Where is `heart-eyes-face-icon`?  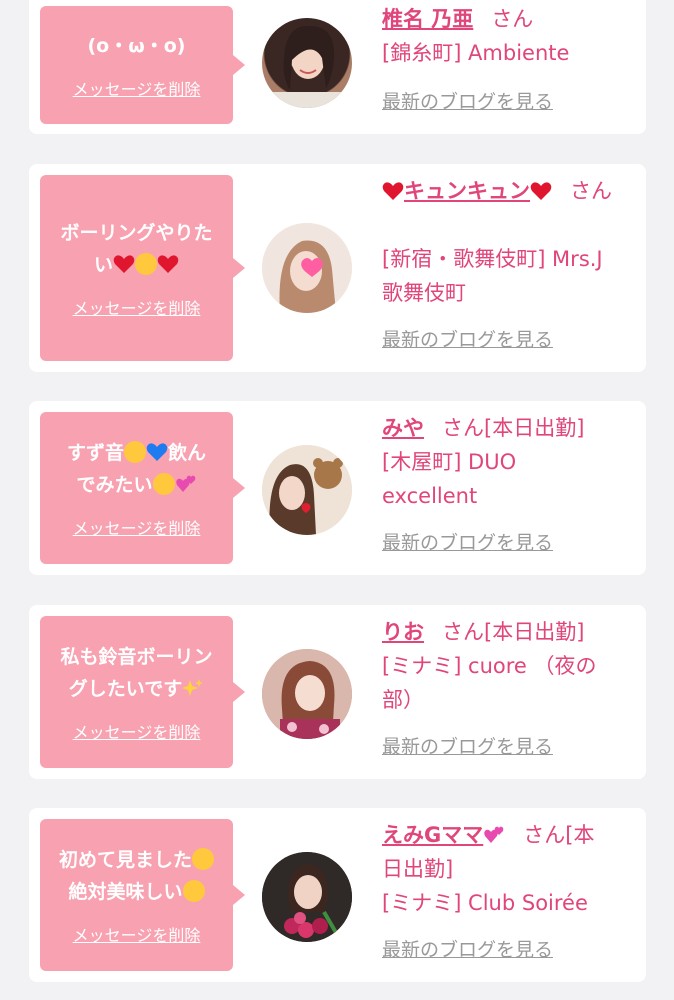
heart-eyes-face-icon is located at coordinates (193, 891).